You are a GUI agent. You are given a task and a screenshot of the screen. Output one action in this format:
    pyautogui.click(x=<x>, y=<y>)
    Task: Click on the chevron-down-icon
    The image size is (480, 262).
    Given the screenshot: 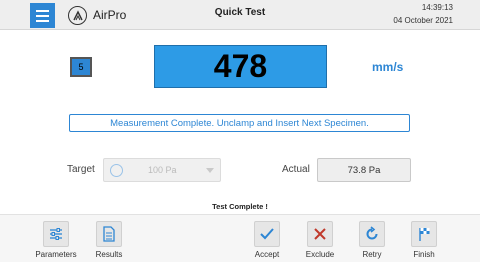 What is the action you would take?
    pyautogui.click(x=210, y=170)
    